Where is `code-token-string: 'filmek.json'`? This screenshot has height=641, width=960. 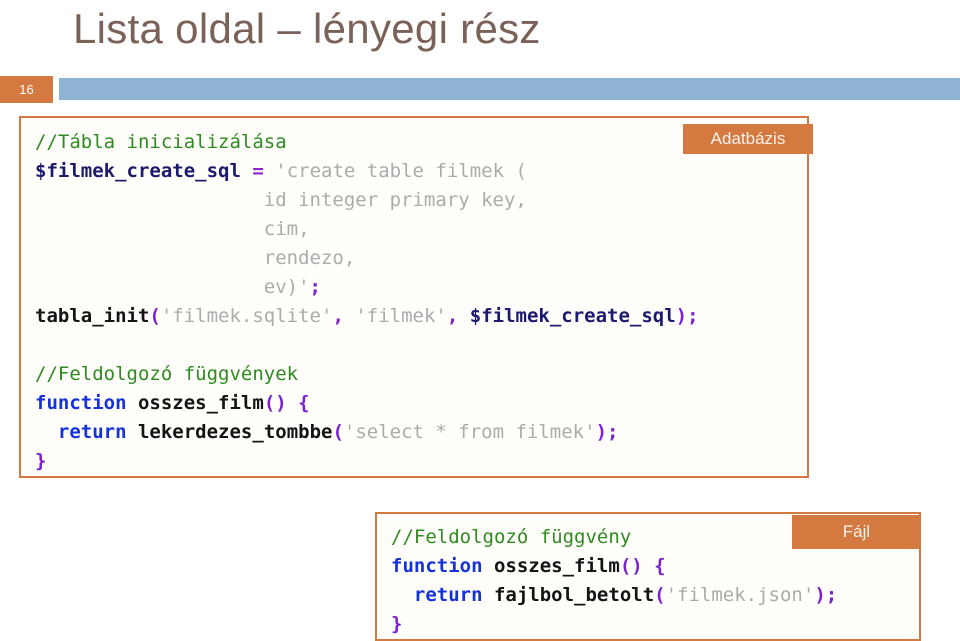 code-token-string: 'filmek.json' is located at coordinates (740, 595).